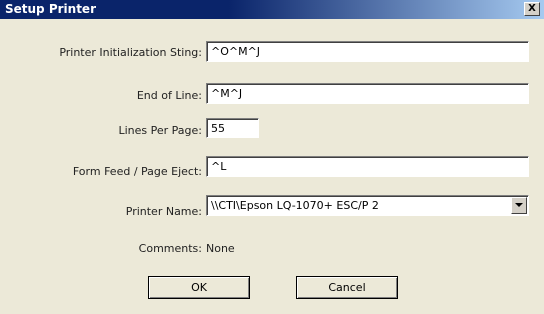 The height and width of the screenshot is (314, 544). What do you see at coordinates (50, 9) in the screenshot?
I see `window-title: Setup Printer` at bounding box center [50, 9].